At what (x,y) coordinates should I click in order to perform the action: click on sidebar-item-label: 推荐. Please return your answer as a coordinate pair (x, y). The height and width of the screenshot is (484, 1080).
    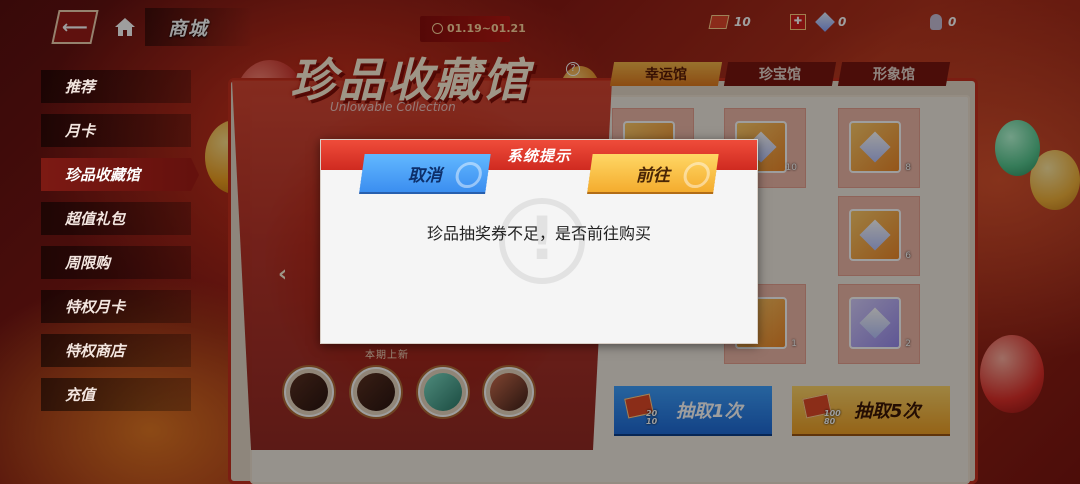
    Looking at the image, I should click on (80, 87).